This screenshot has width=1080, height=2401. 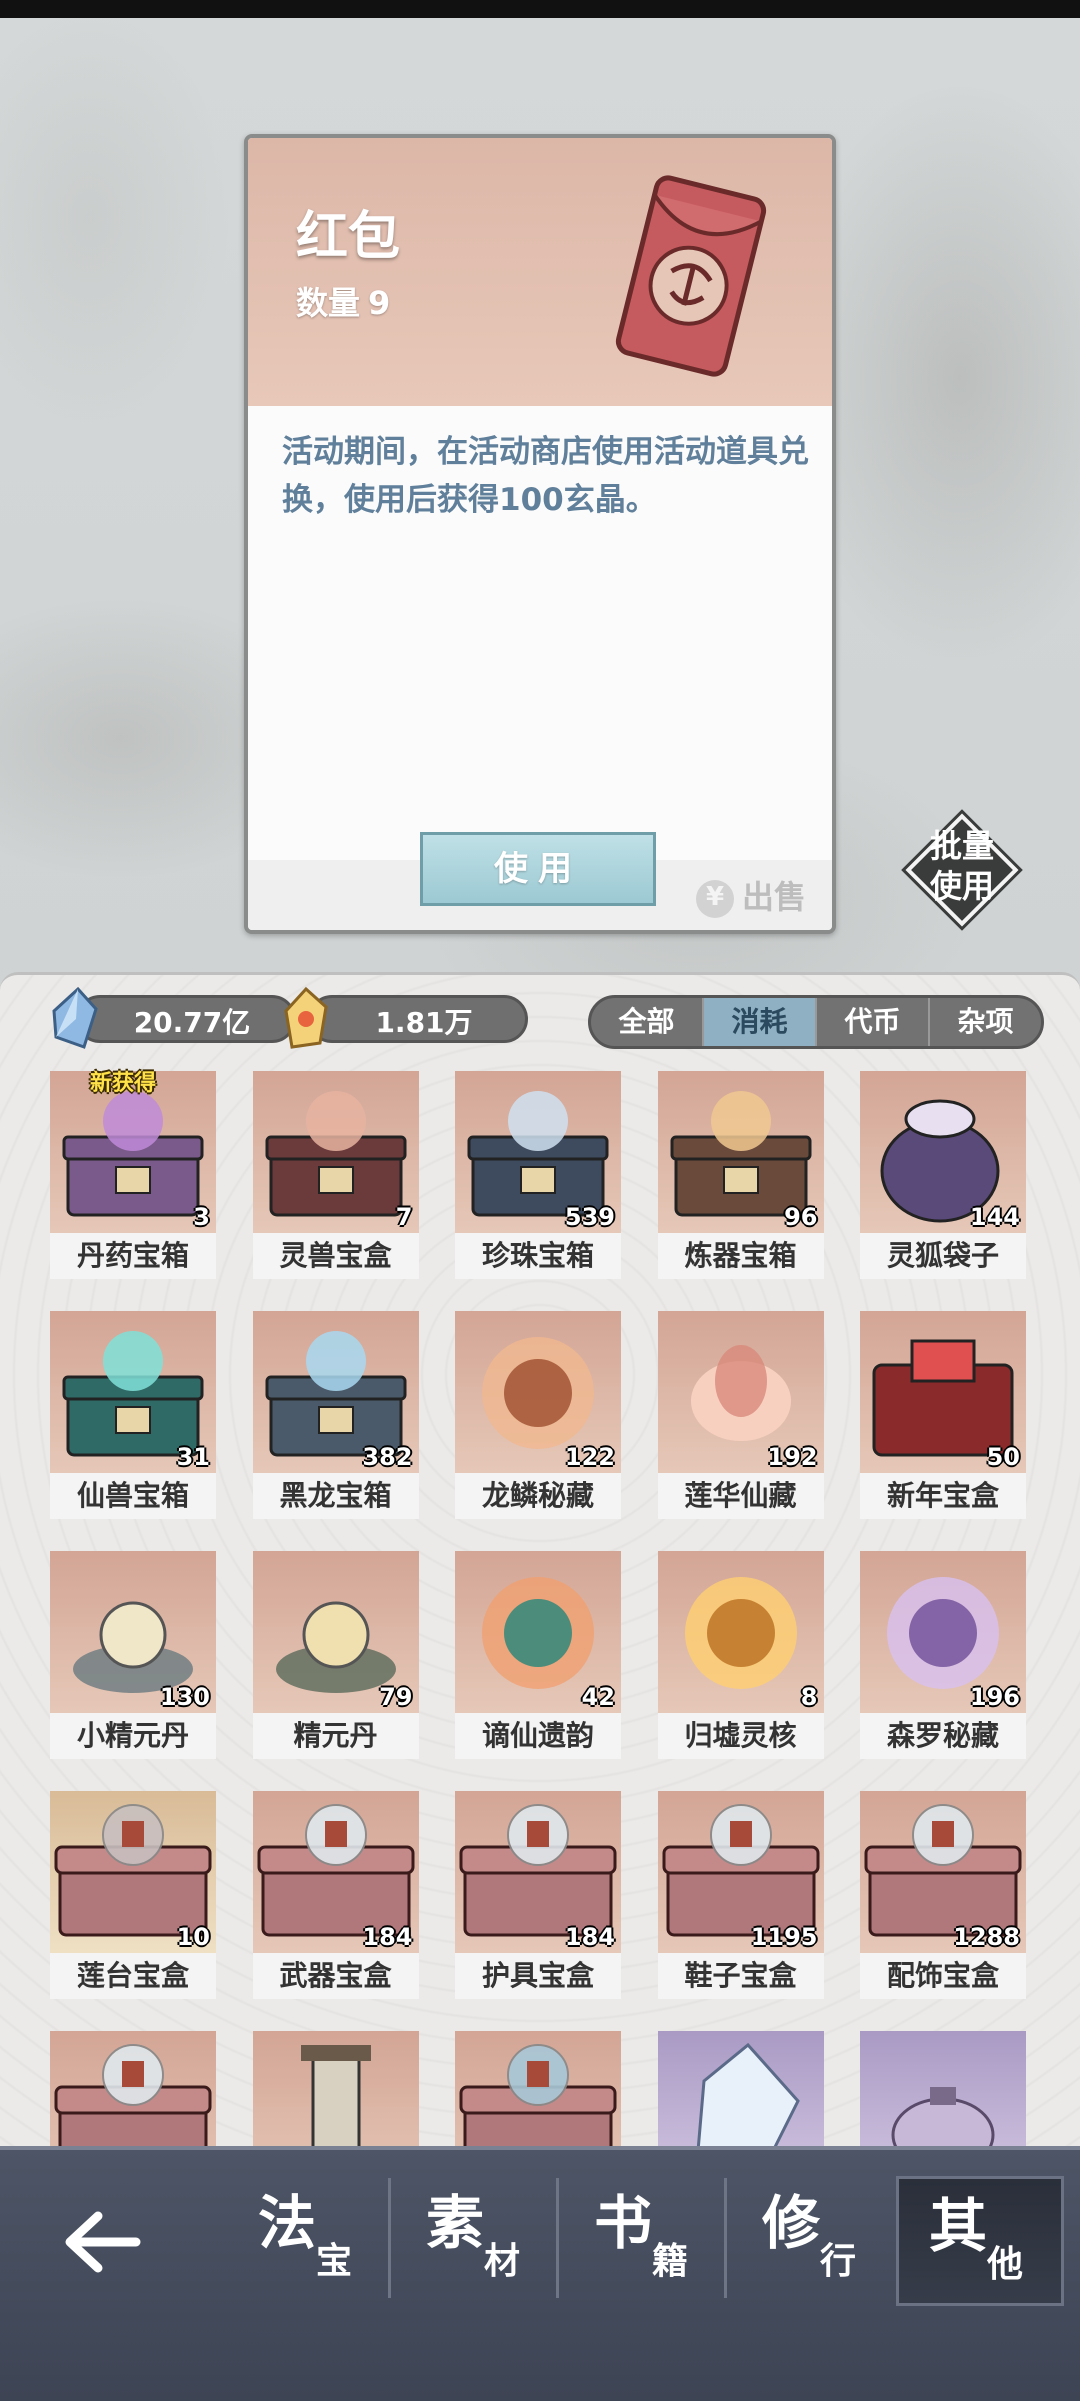 I want to click on batch-use-button: 批量 使用, so click(x=962, y=870).